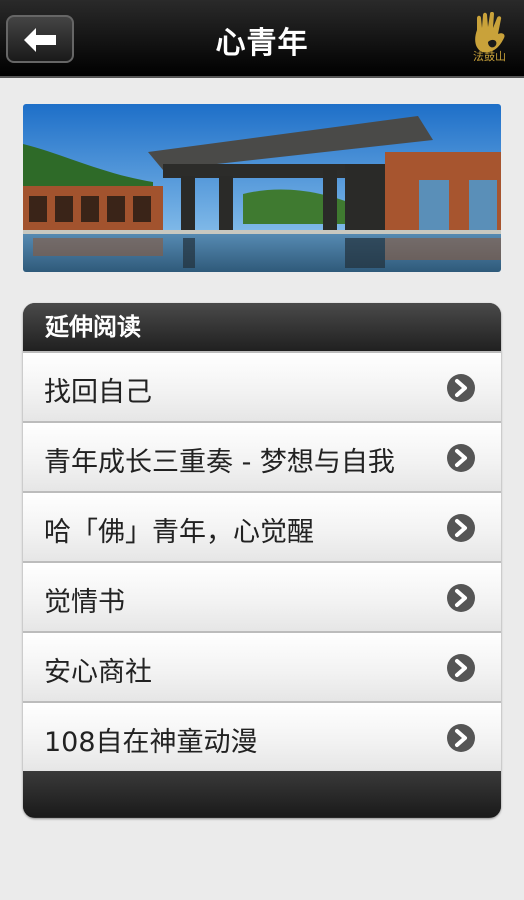  I want to click on section-title: 延伸阅读, so click(262, 327).